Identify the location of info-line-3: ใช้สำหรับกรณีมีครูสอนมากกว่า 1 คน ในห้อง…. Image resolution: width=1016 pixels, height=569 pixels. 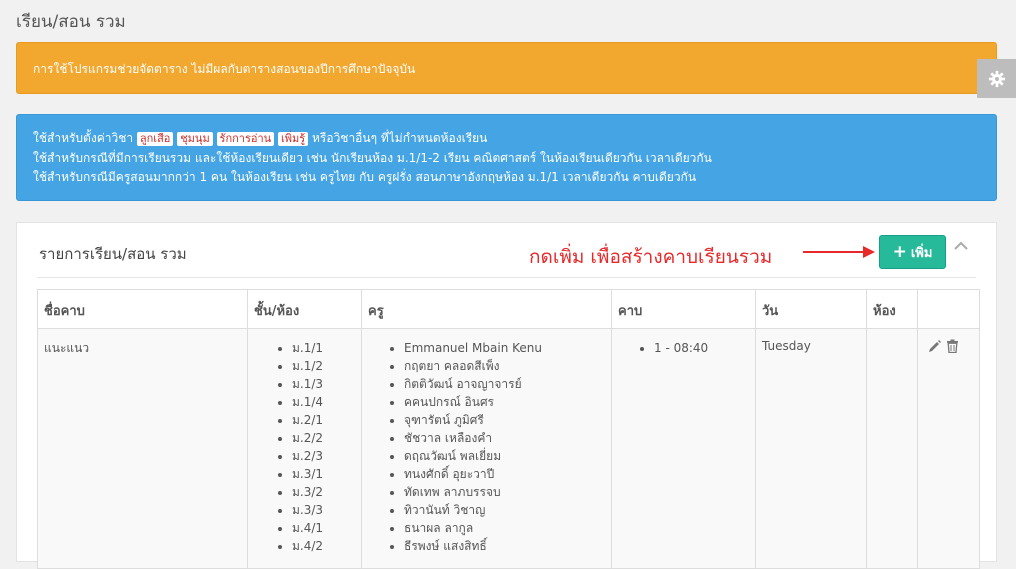
(365, 177).